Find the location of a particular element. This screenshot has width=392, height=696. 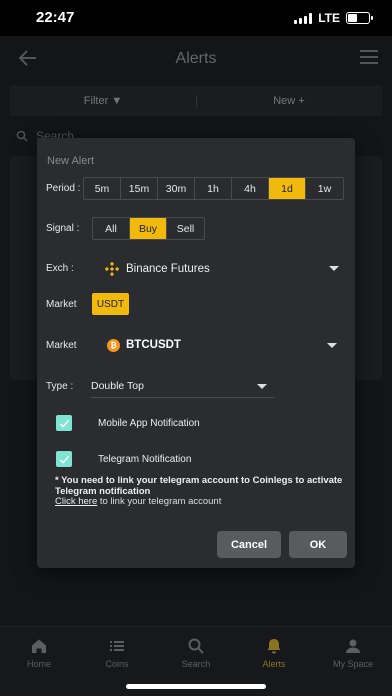

back-arrow-icon is located at coordinates (28, 58).